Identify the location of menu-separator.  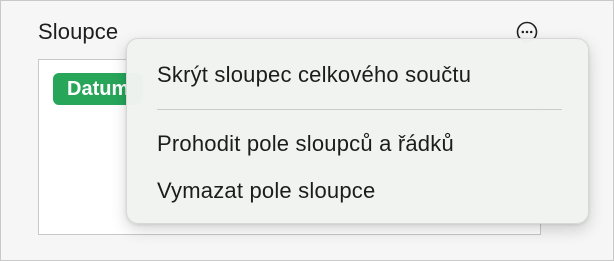
(359, 109).